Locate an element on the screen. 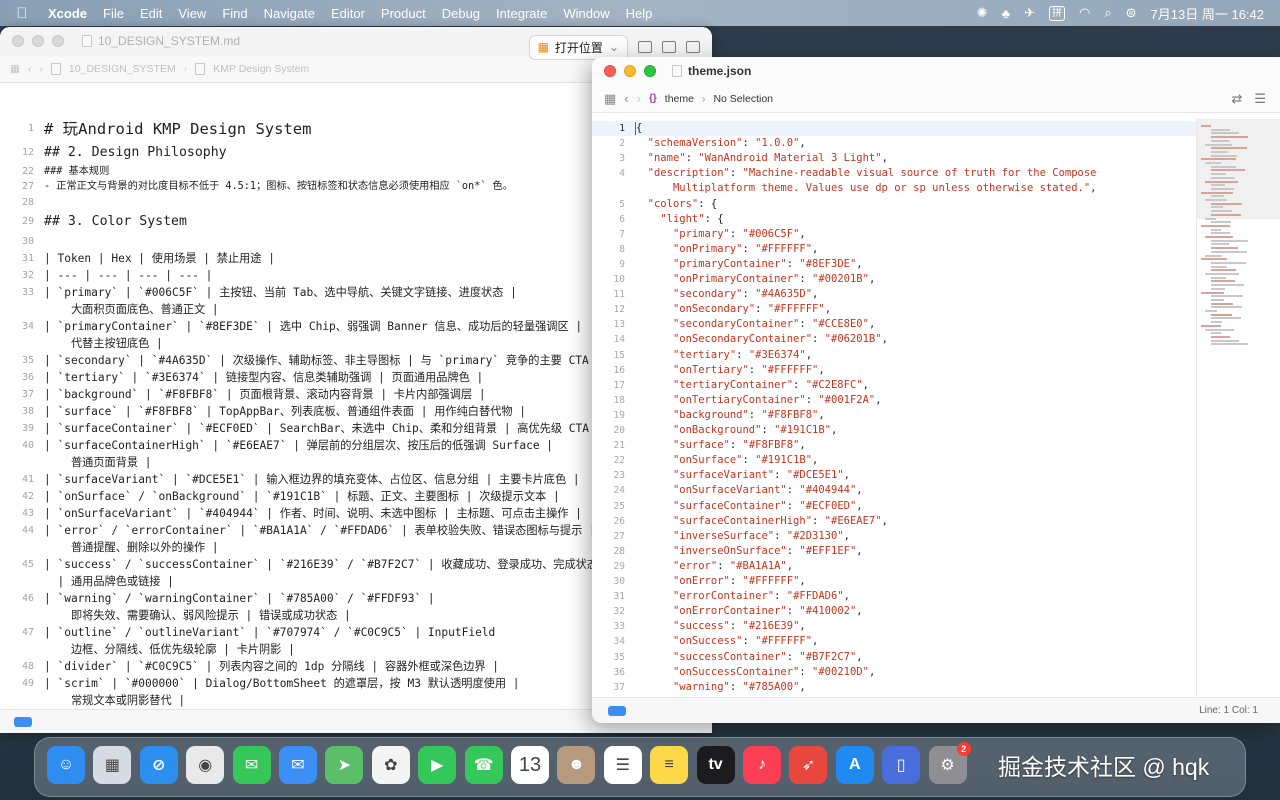 The width and height of the screenshot is (1280, 800). json-line: 9 "primaryContainer": "#8EF3DE", is located at coordinates (894, 264).